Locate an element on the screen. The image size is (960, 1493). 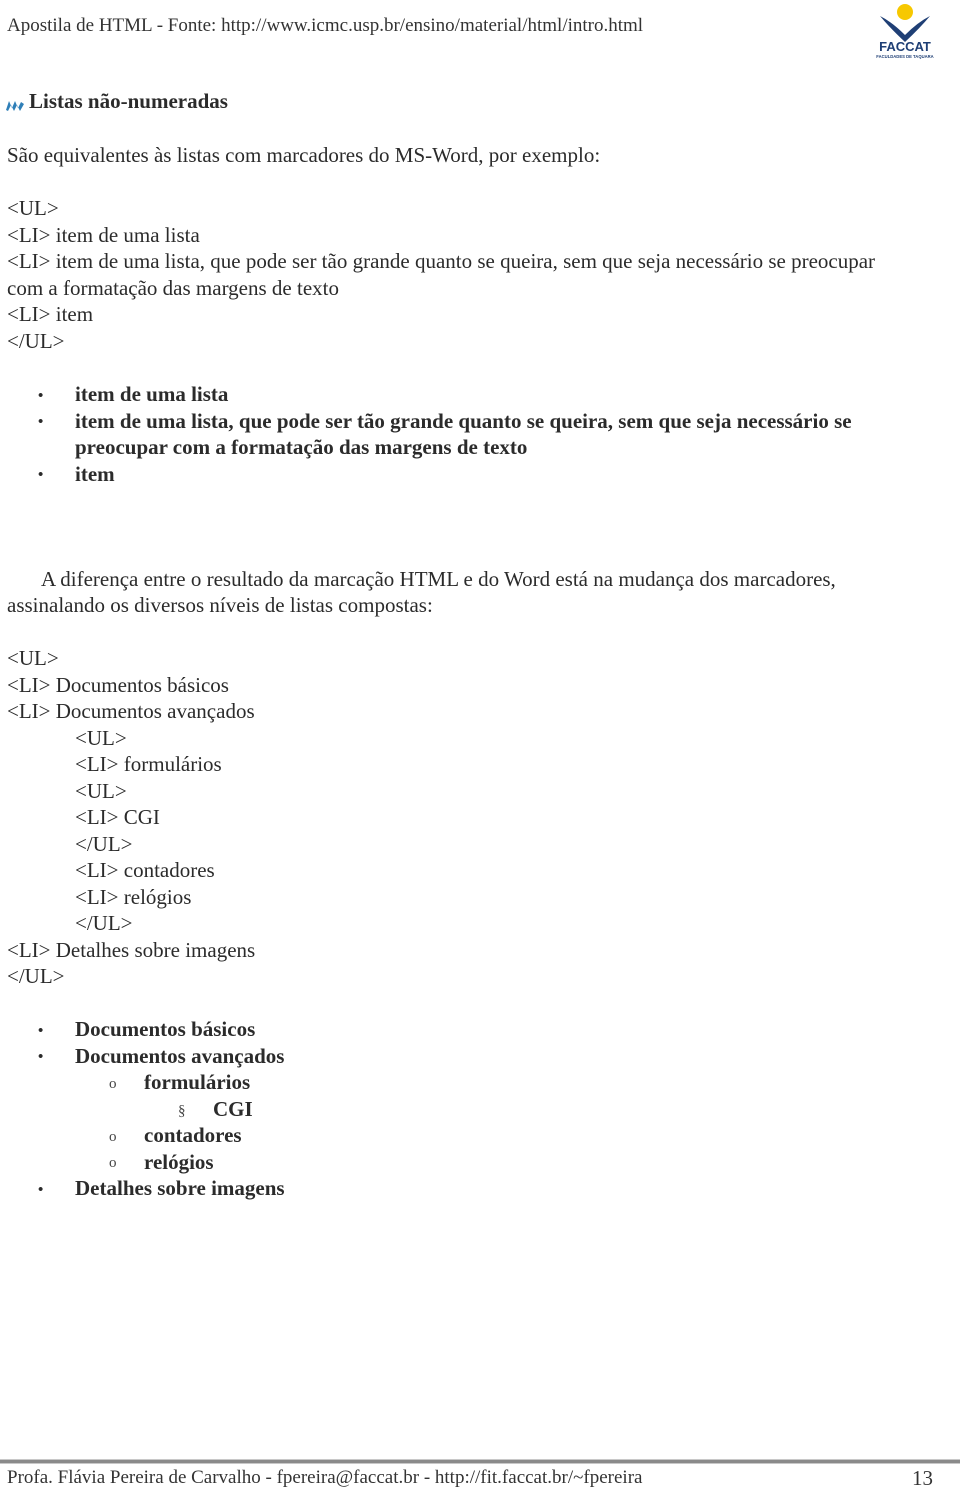
code-line: <LI> formulários is located at coordinates (148, 764).